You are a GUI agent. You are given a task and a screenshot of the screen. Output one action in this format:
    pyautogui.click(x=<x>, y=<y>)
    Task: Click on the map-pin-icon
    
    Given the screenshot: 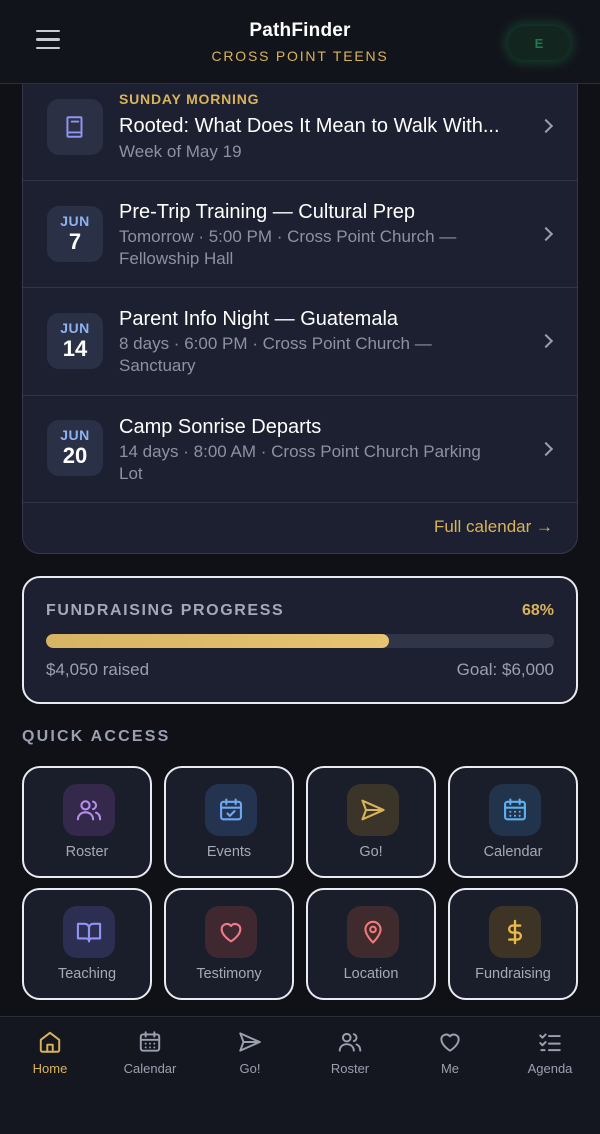 What is the action you would take?
    pyautogui.click(x=373, y=932)
    